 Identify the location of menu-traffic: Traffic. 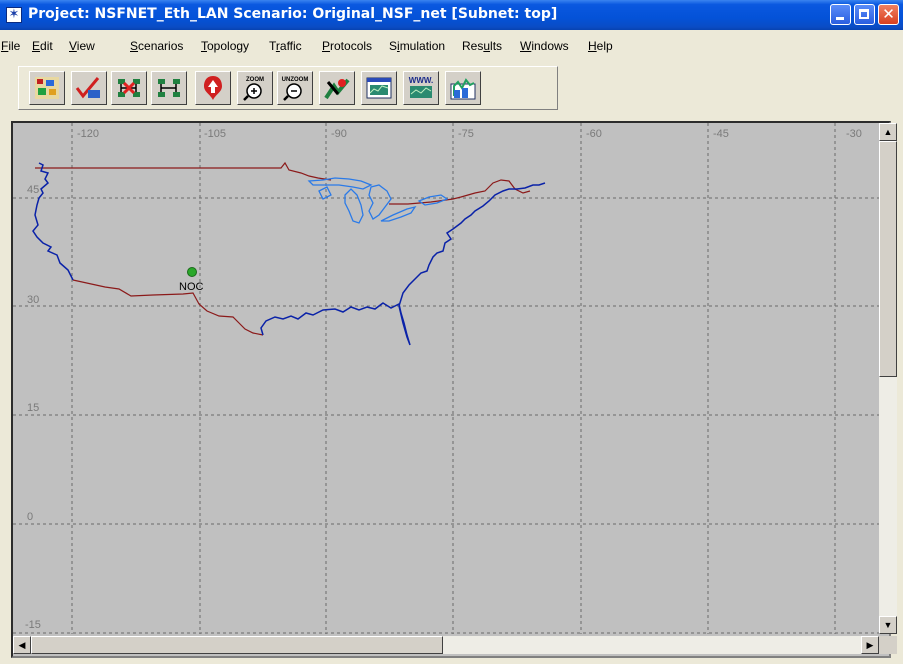
(285, 46).